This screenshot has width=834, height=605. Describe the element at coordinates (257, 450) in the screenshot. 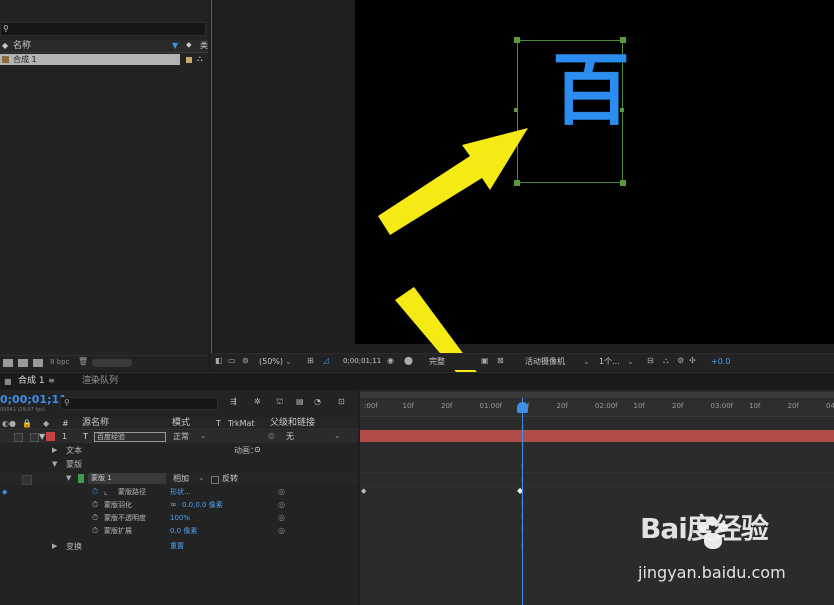

I see `animate-add-icon: ⊙` at that location.